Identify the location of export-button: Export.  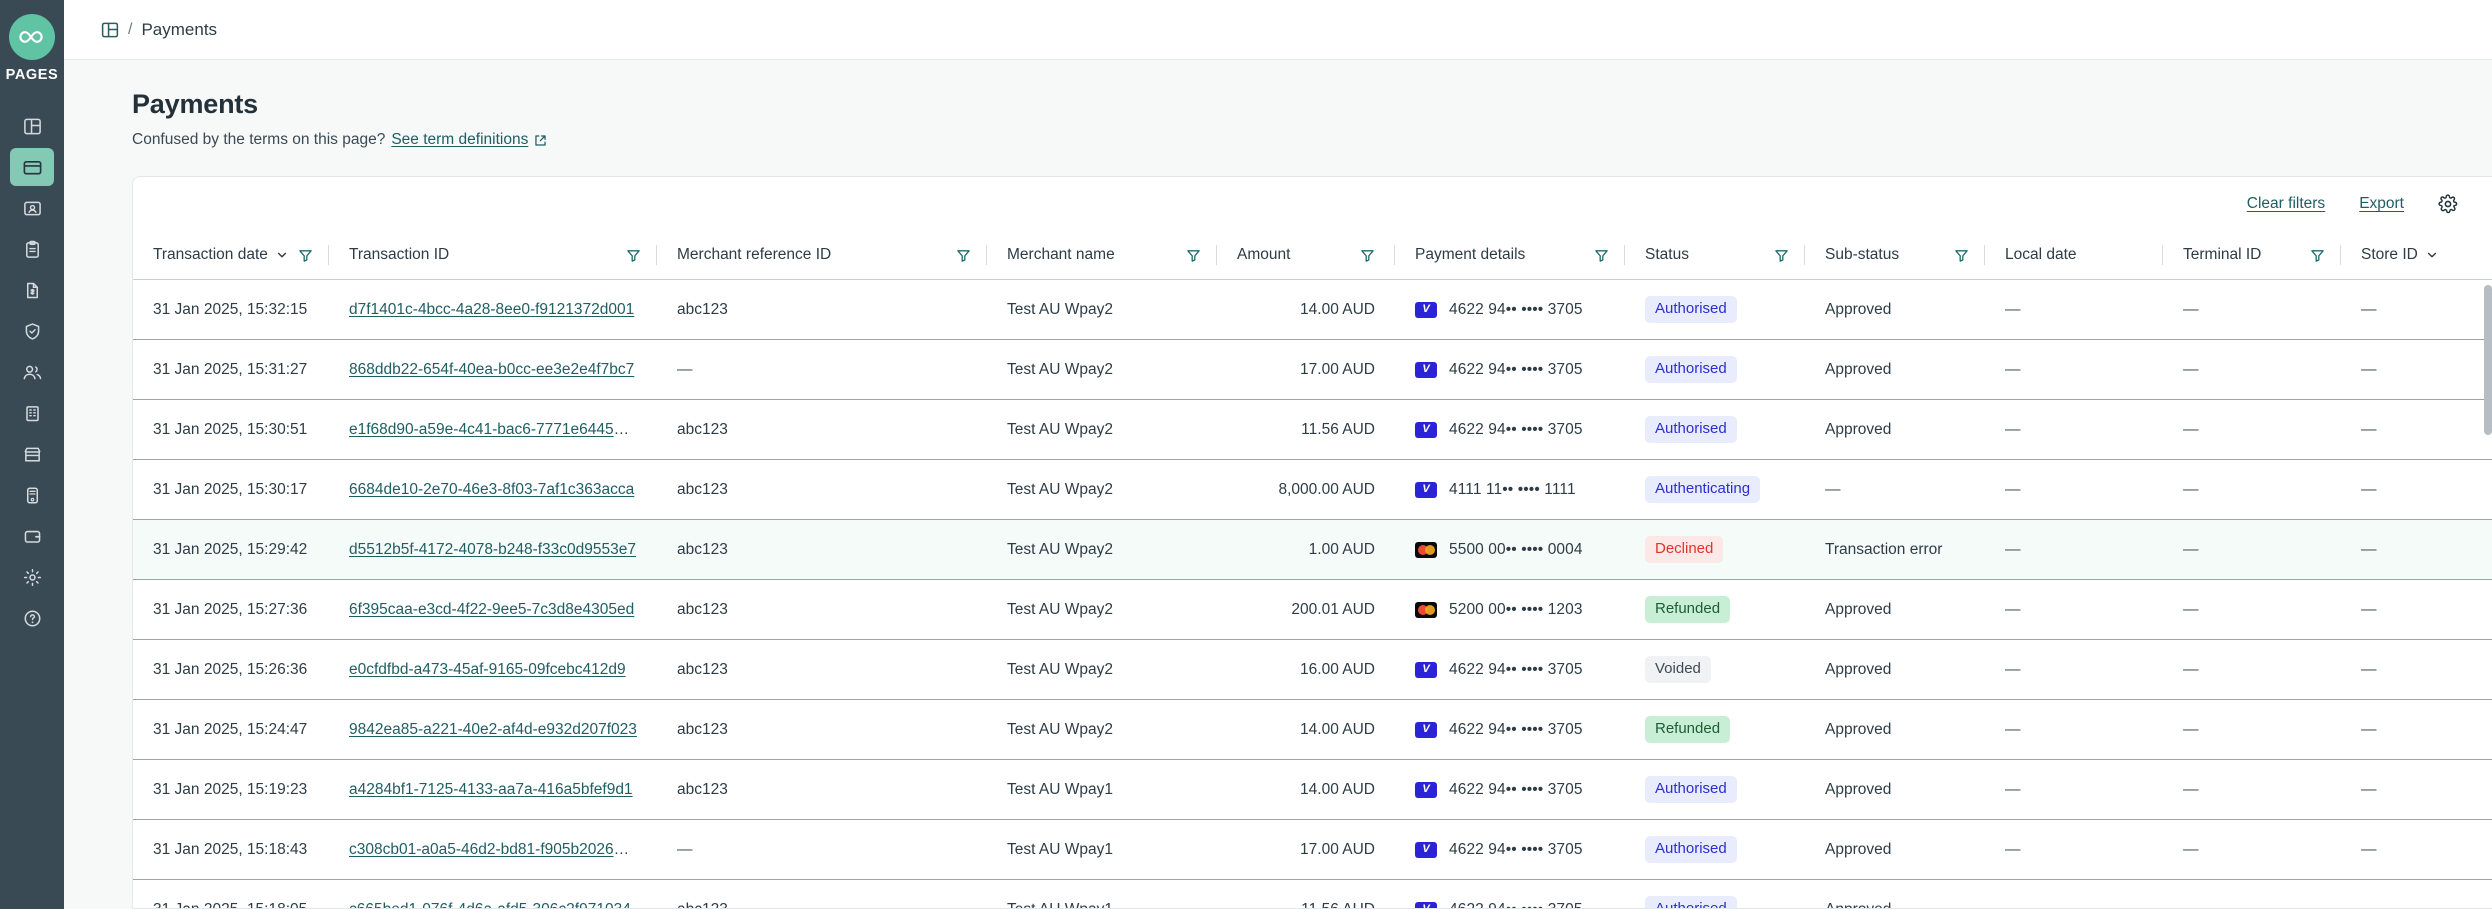
(2381, 204).